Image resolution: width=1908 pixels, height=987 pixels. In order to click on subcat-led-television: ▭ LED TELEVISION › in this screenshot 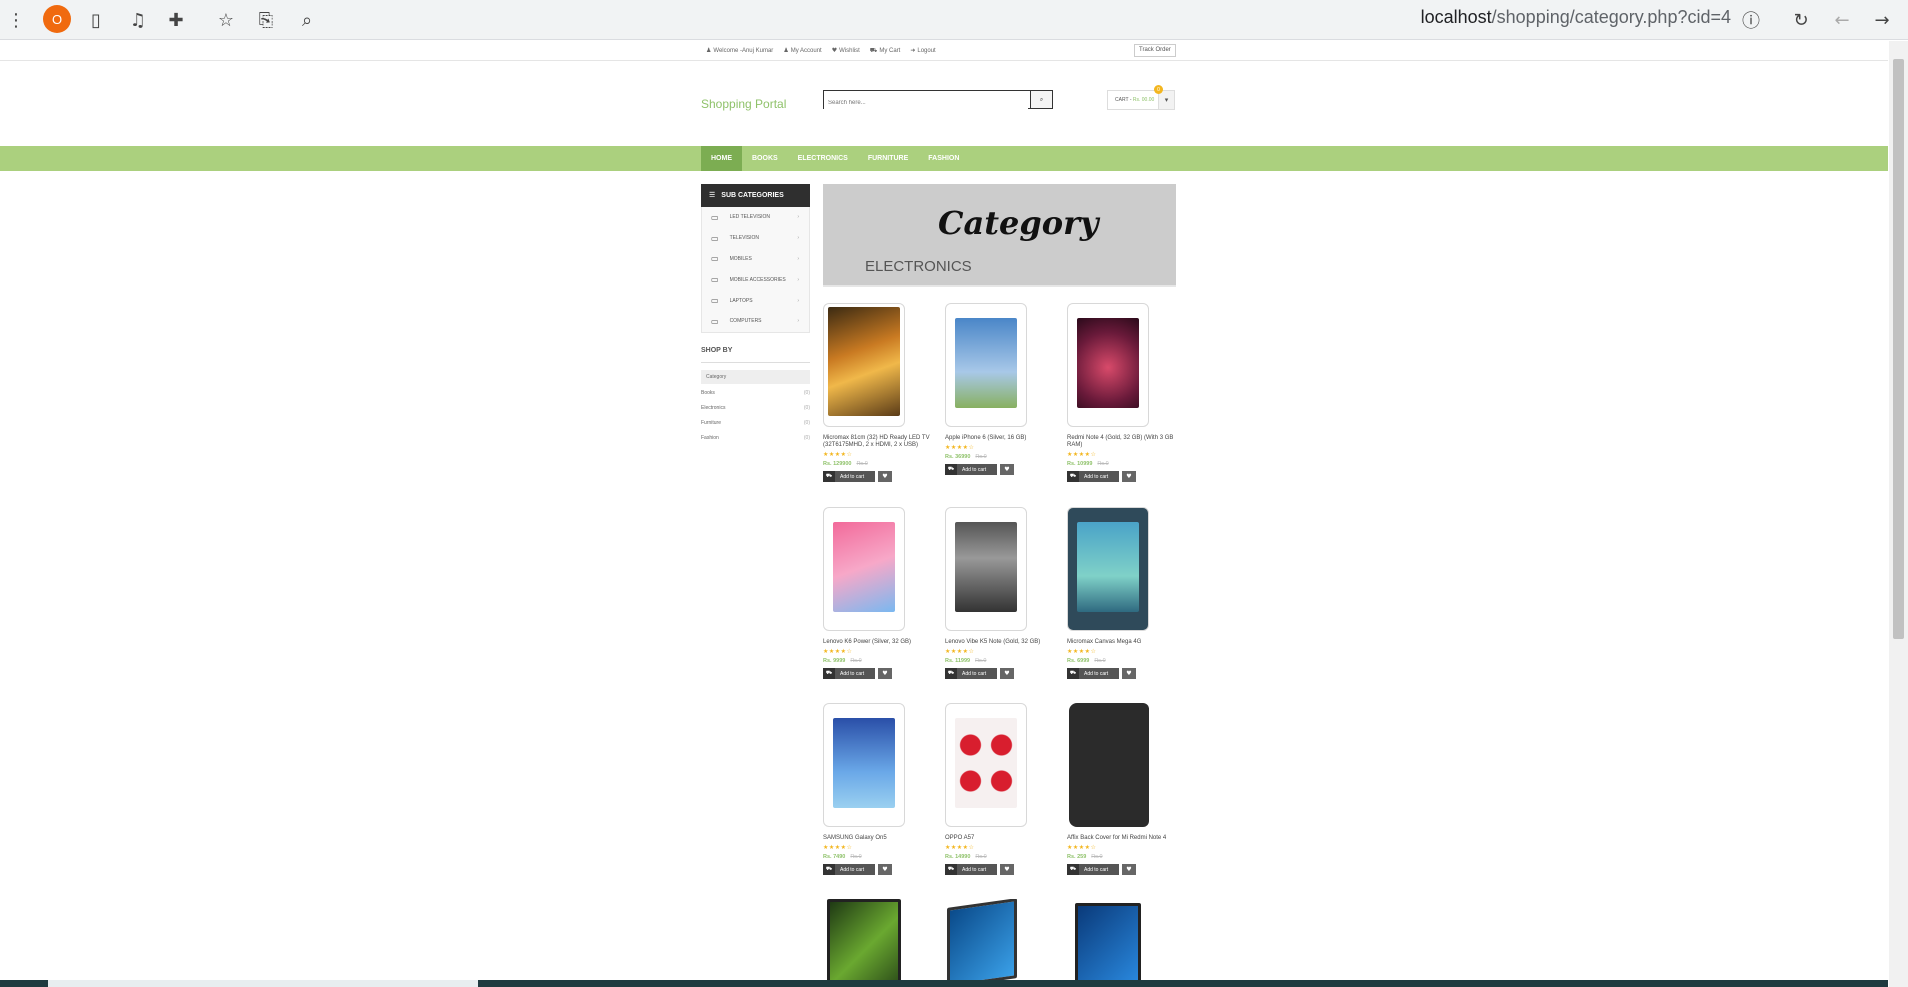, I will do `click(755, 217)`.